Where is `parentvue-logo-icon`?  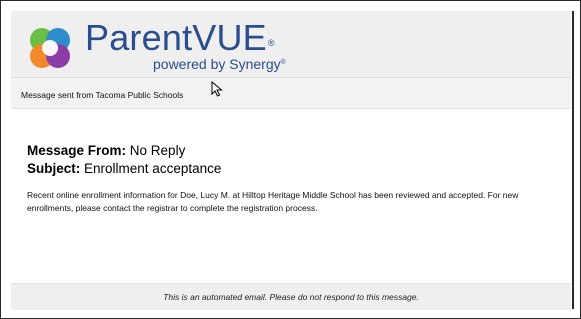
parentvue-logo-icon is located at coordinates (50, 48).